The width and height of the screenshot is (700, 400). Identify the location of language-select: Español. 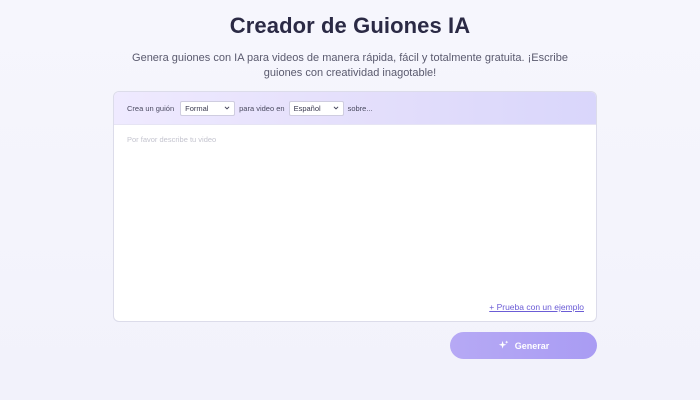
(316, 108).